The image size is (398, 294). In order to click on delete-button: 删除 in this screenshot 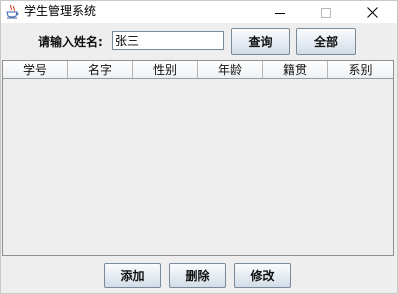, I will do `click(197, 275)`.